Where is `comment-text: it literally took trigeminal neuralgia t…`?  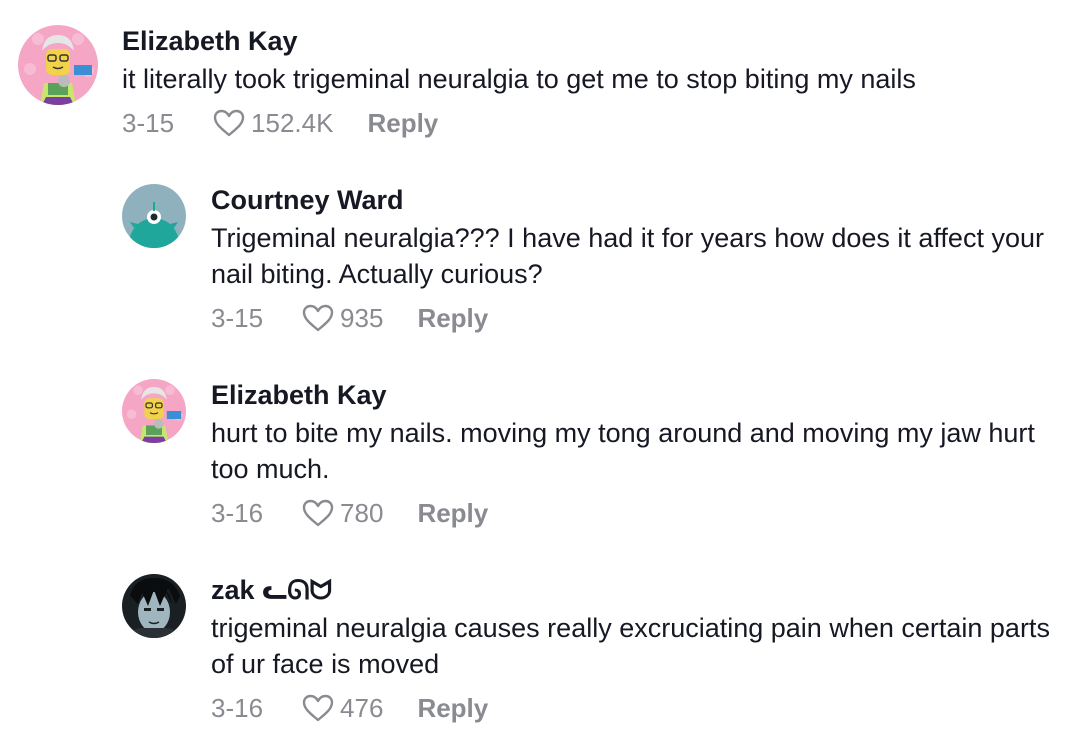
comment-text: it literally took trigeminal neuralgia t… is located at coordinates (519, 79).